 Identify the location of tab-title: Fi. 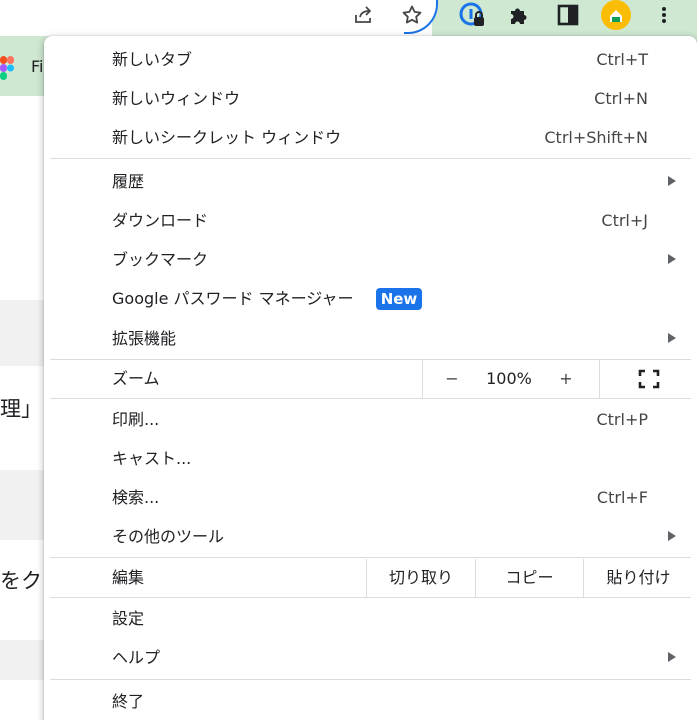
(37, 66).